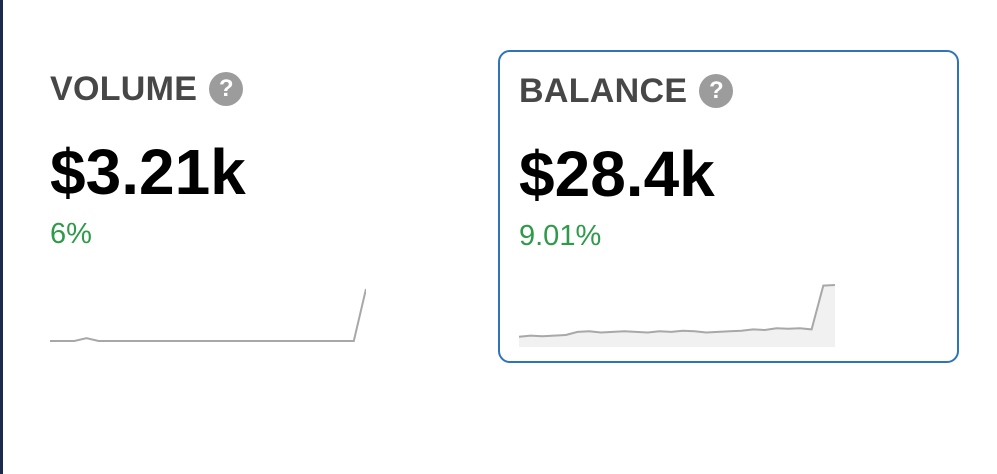 Image resolution: width=997 pixels, height=474 pixels. I want to click on volume-sparkline, so click(208, 315).